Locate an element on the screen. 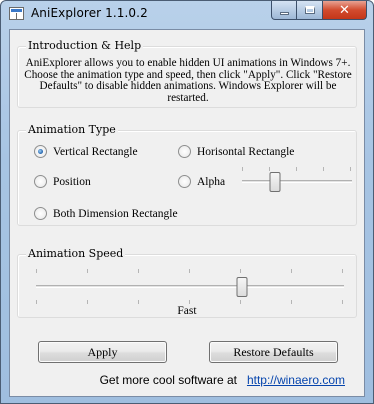 This screenshot has height=404, width=374. maximize-button is located at coordinates (310, 10).